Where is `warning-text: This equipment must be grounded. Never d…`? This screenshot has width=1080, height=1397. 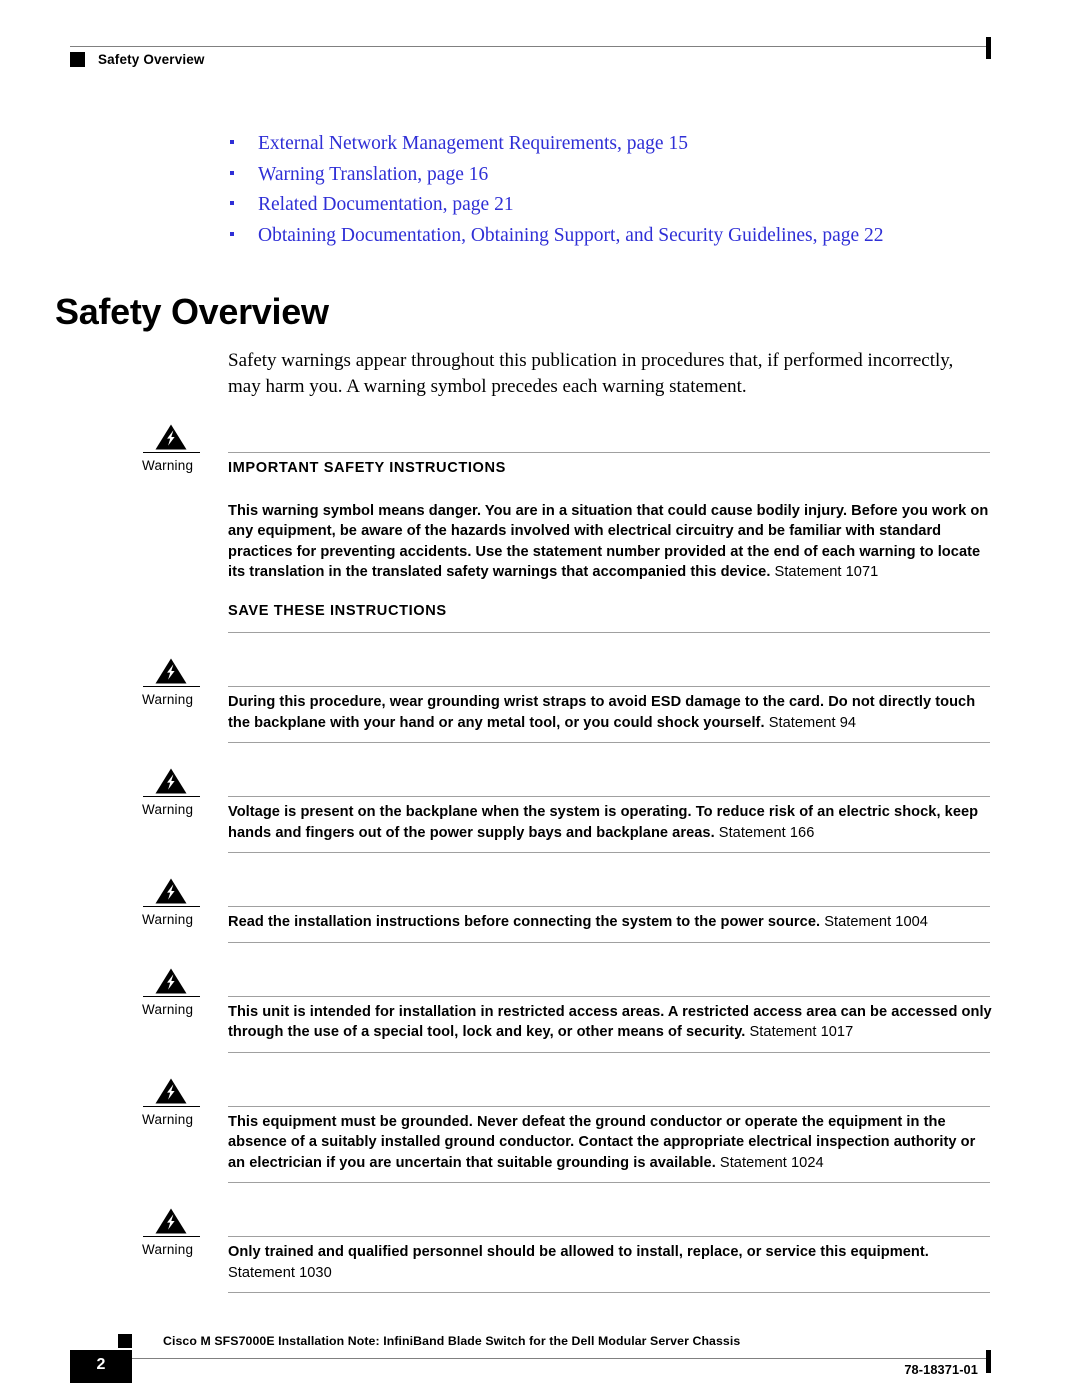 warning-text: This equipment must be grounded. Never d… is located at coordinates (611, 1143).